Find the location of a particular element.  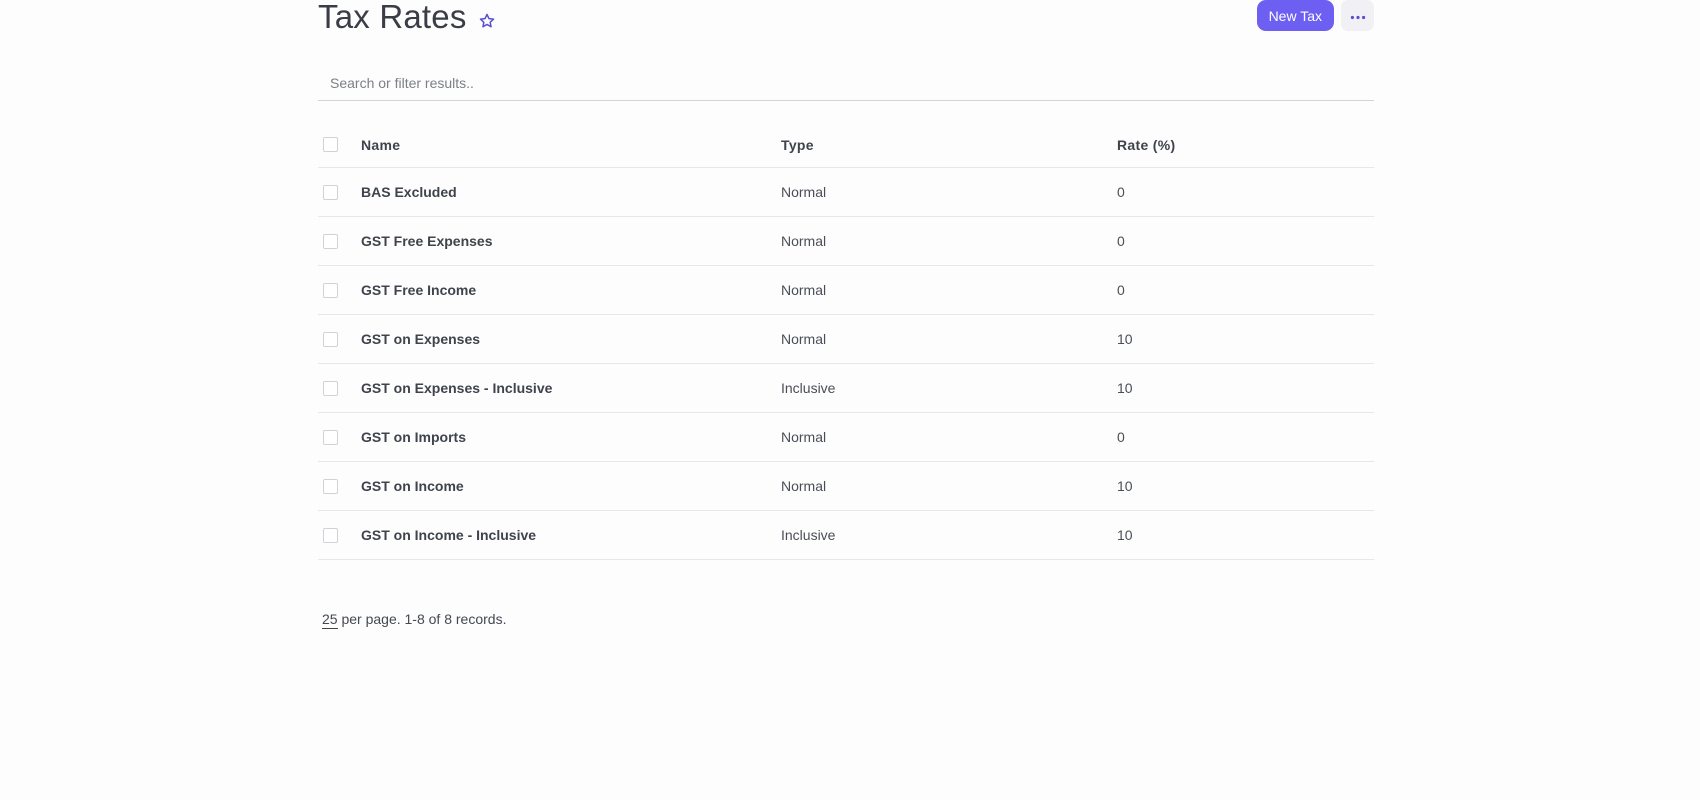

column-header-type: Type is located at coordinates (797, 145).